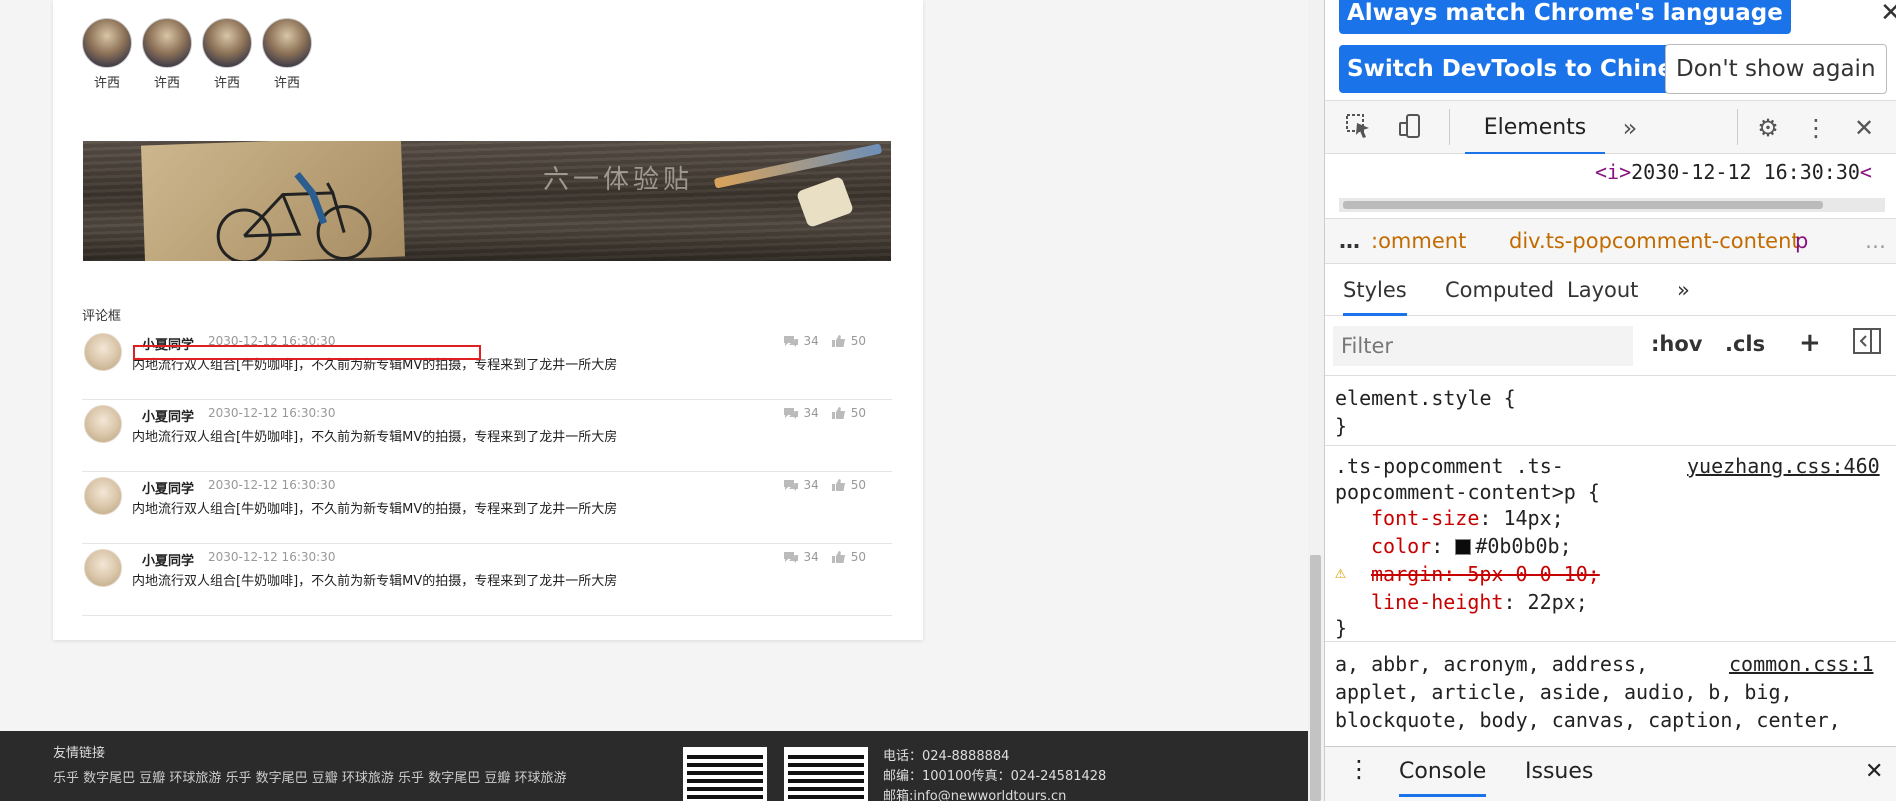 This screenshot has height=801, width=1896. I want to click on rule-source-link: yuezhang.css:460, so click(1783, 466).